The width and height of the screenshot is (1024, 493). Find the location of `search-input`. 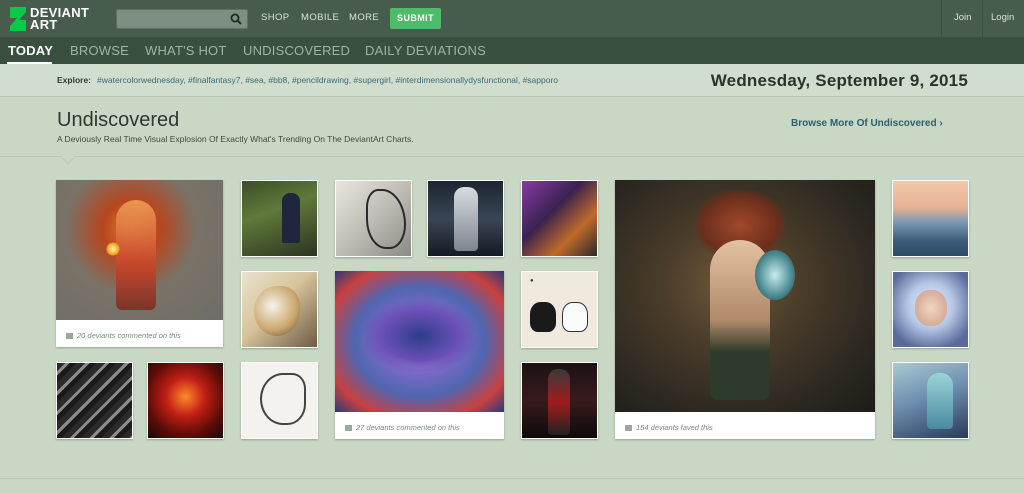

search-input is located at coordinates (182, 19).